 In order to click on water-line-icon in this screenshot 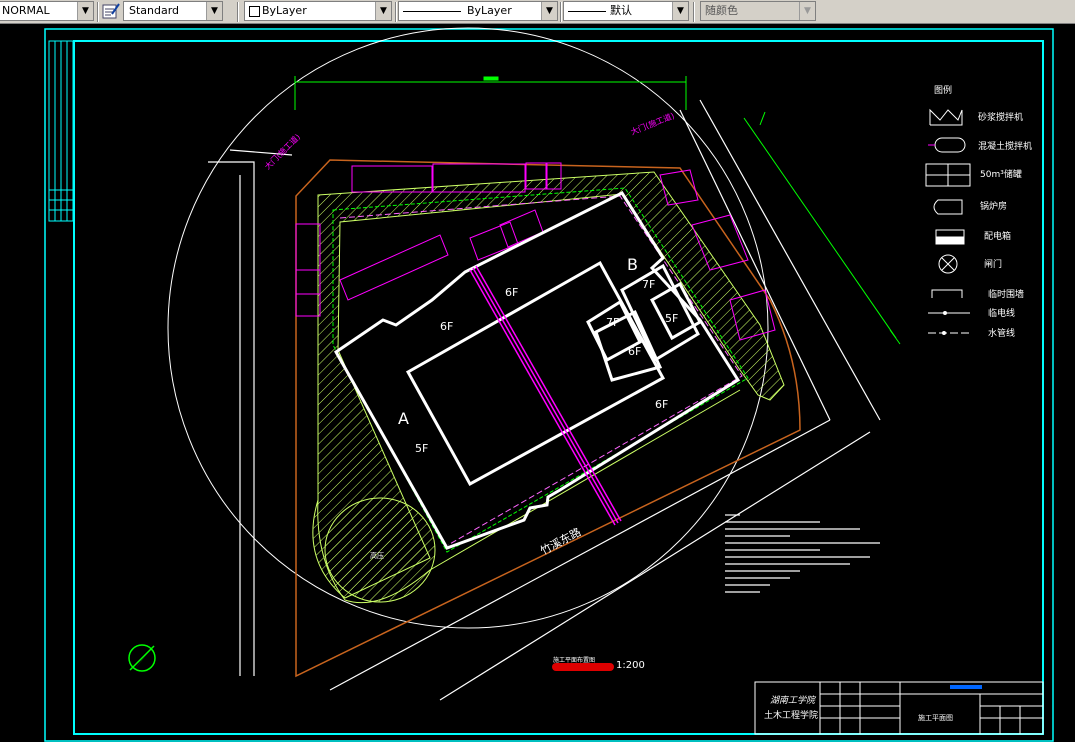, I will do `click(949, 333)`.